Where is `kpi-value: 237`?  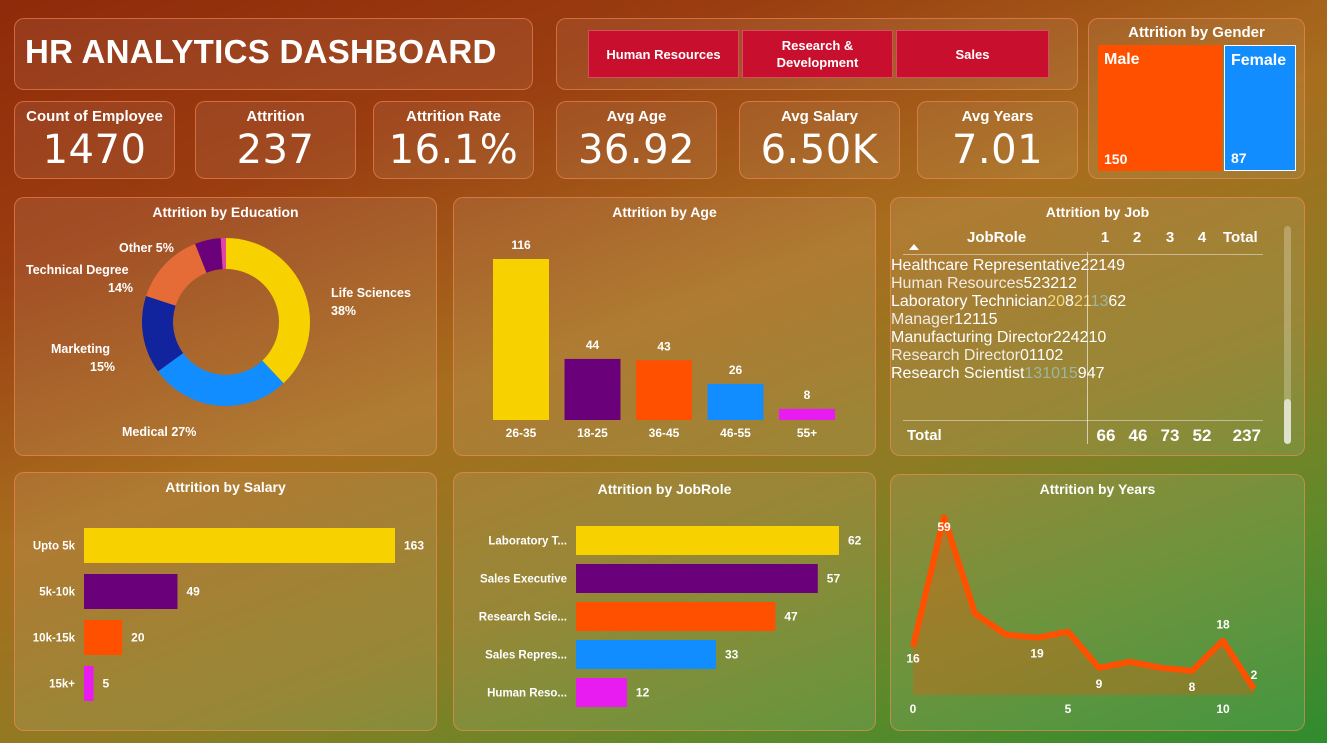
kpi-value: 237 is located at coordinates (275, 150).